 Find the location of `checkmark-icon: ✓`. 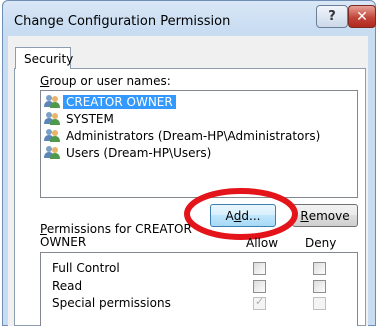

checkmark-icon: ✓ is located at coordinates (260, 301).